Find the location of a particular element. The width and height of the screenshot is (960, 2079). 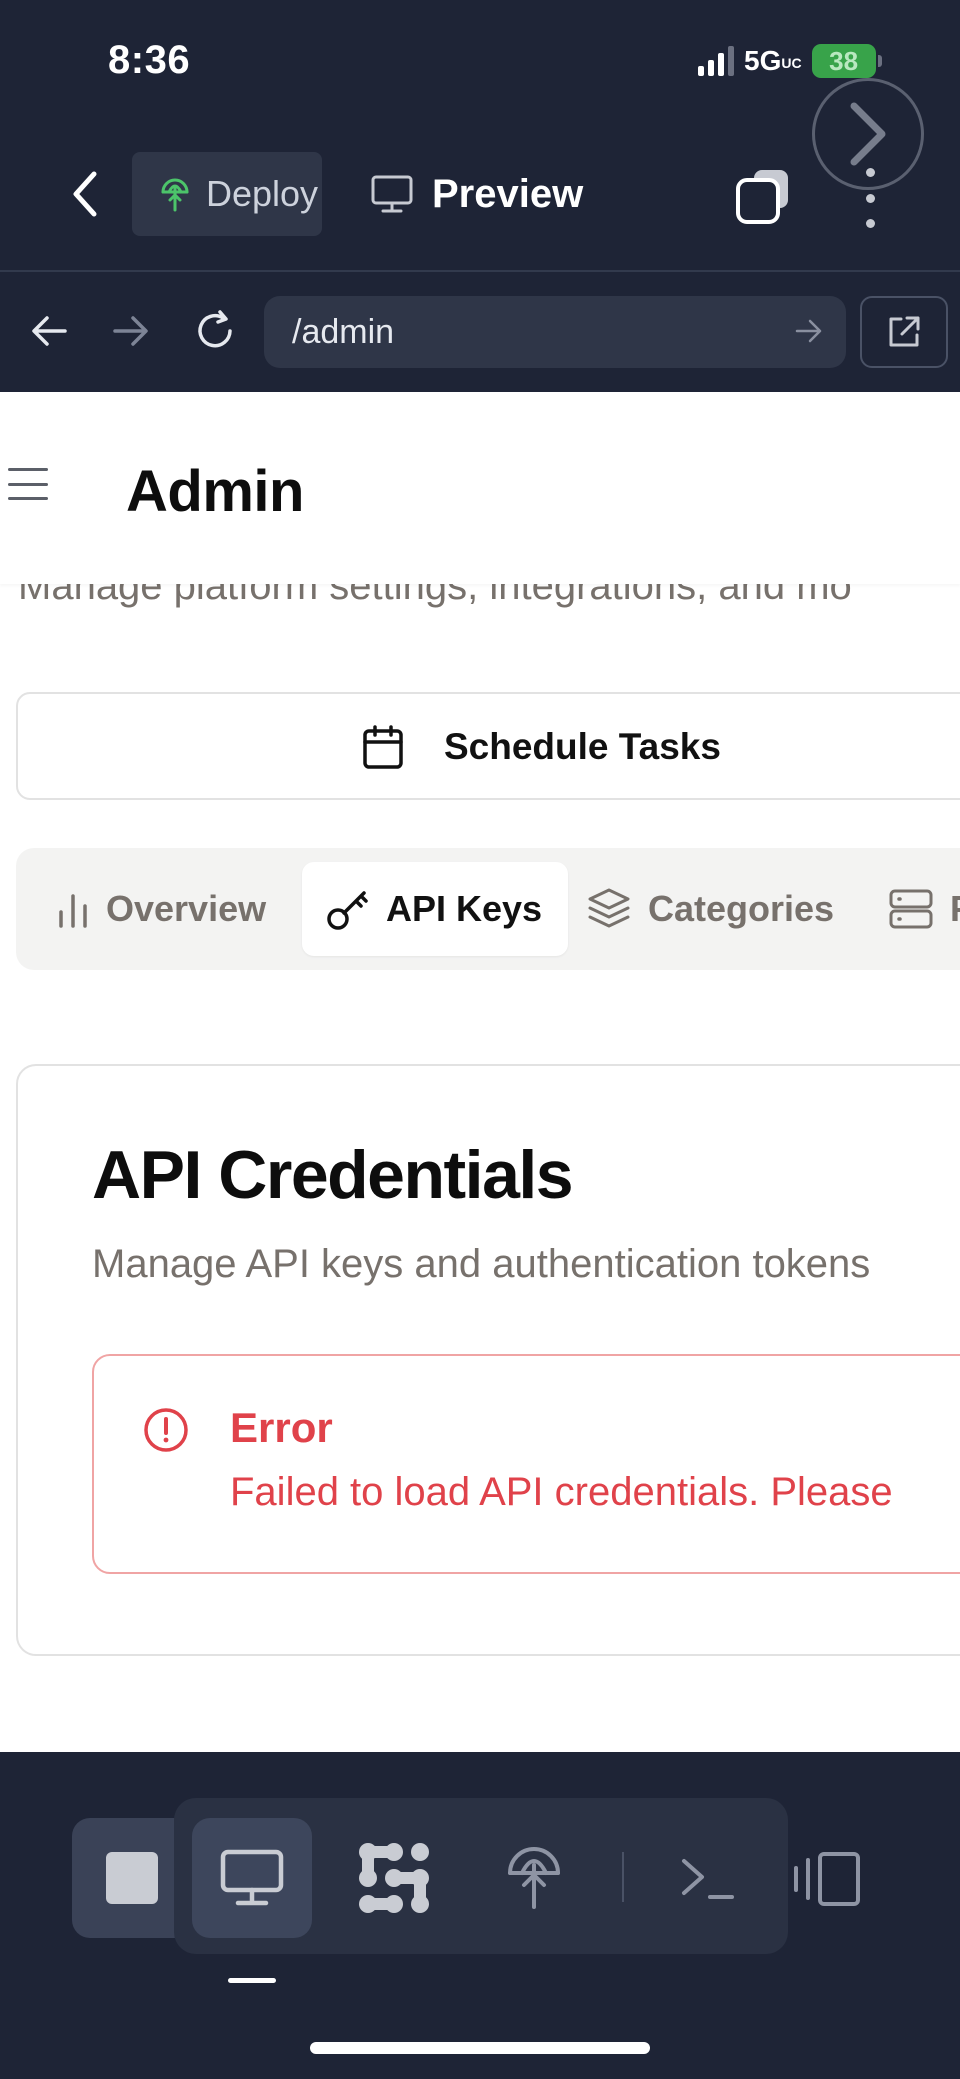

layers-icon is located at coordinates (609, 908).